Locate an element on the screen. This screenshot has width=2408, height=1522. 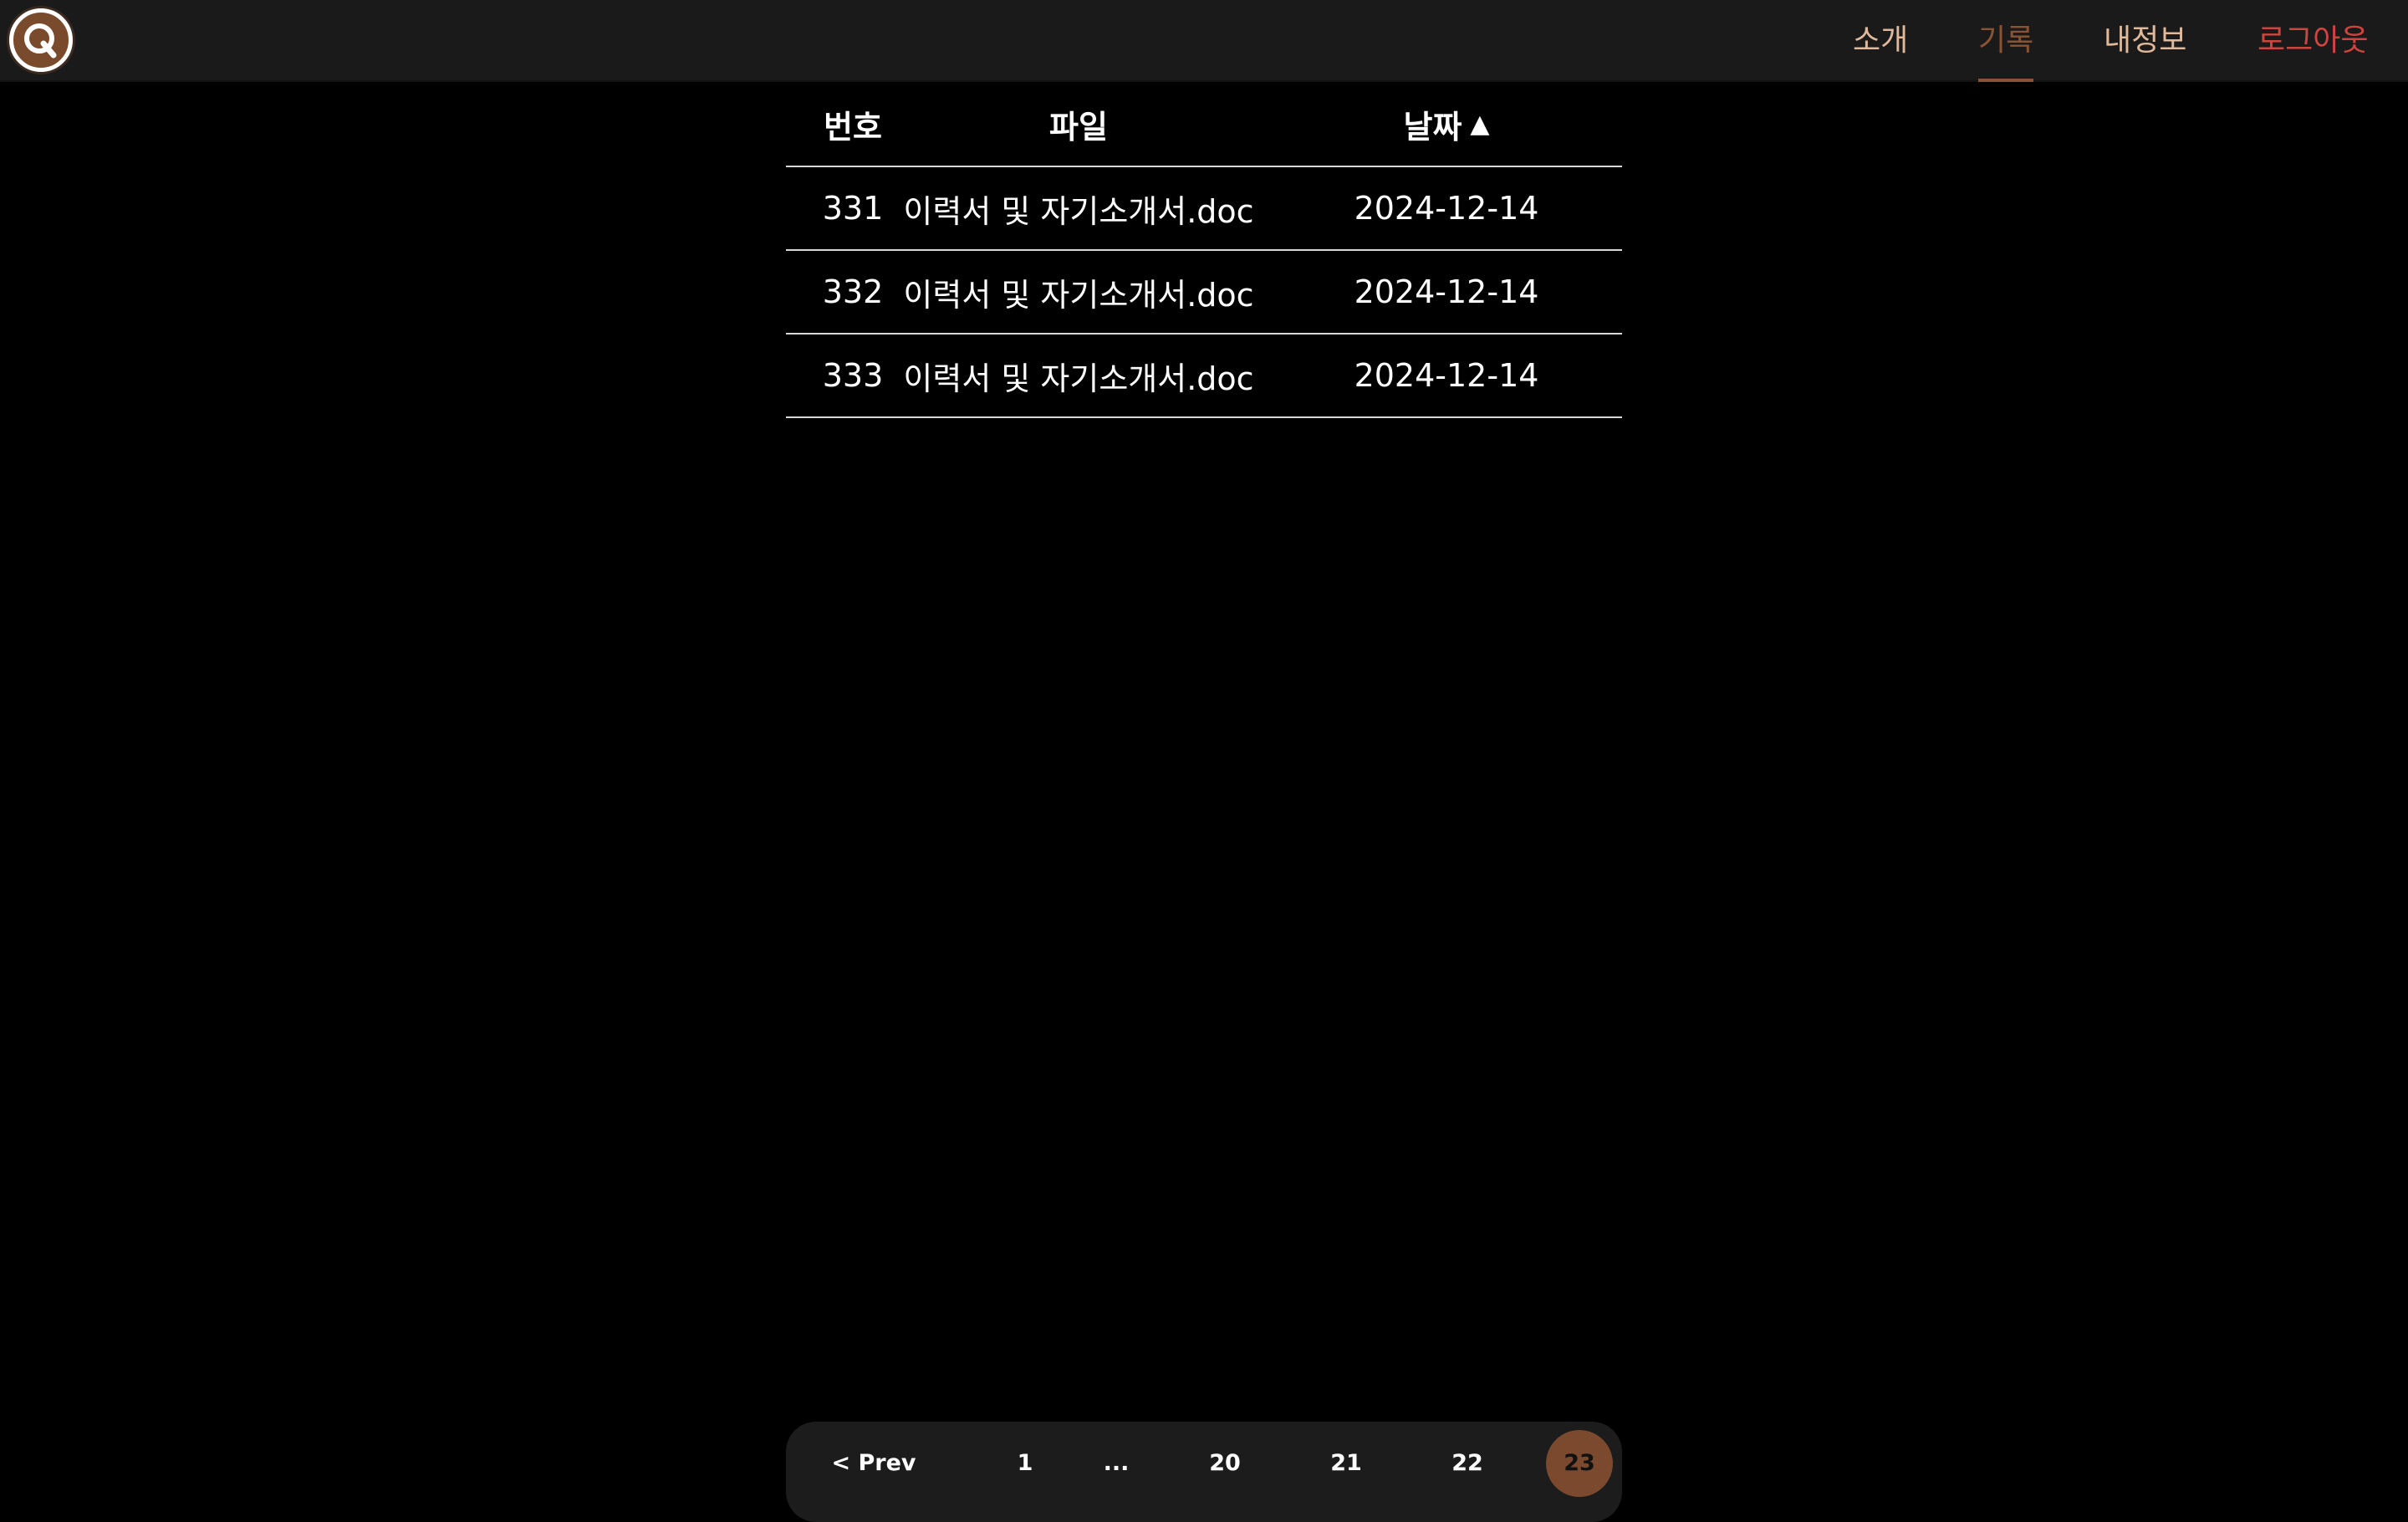
logout-link: 로그아웃 is located at coordinates (2313, 41).